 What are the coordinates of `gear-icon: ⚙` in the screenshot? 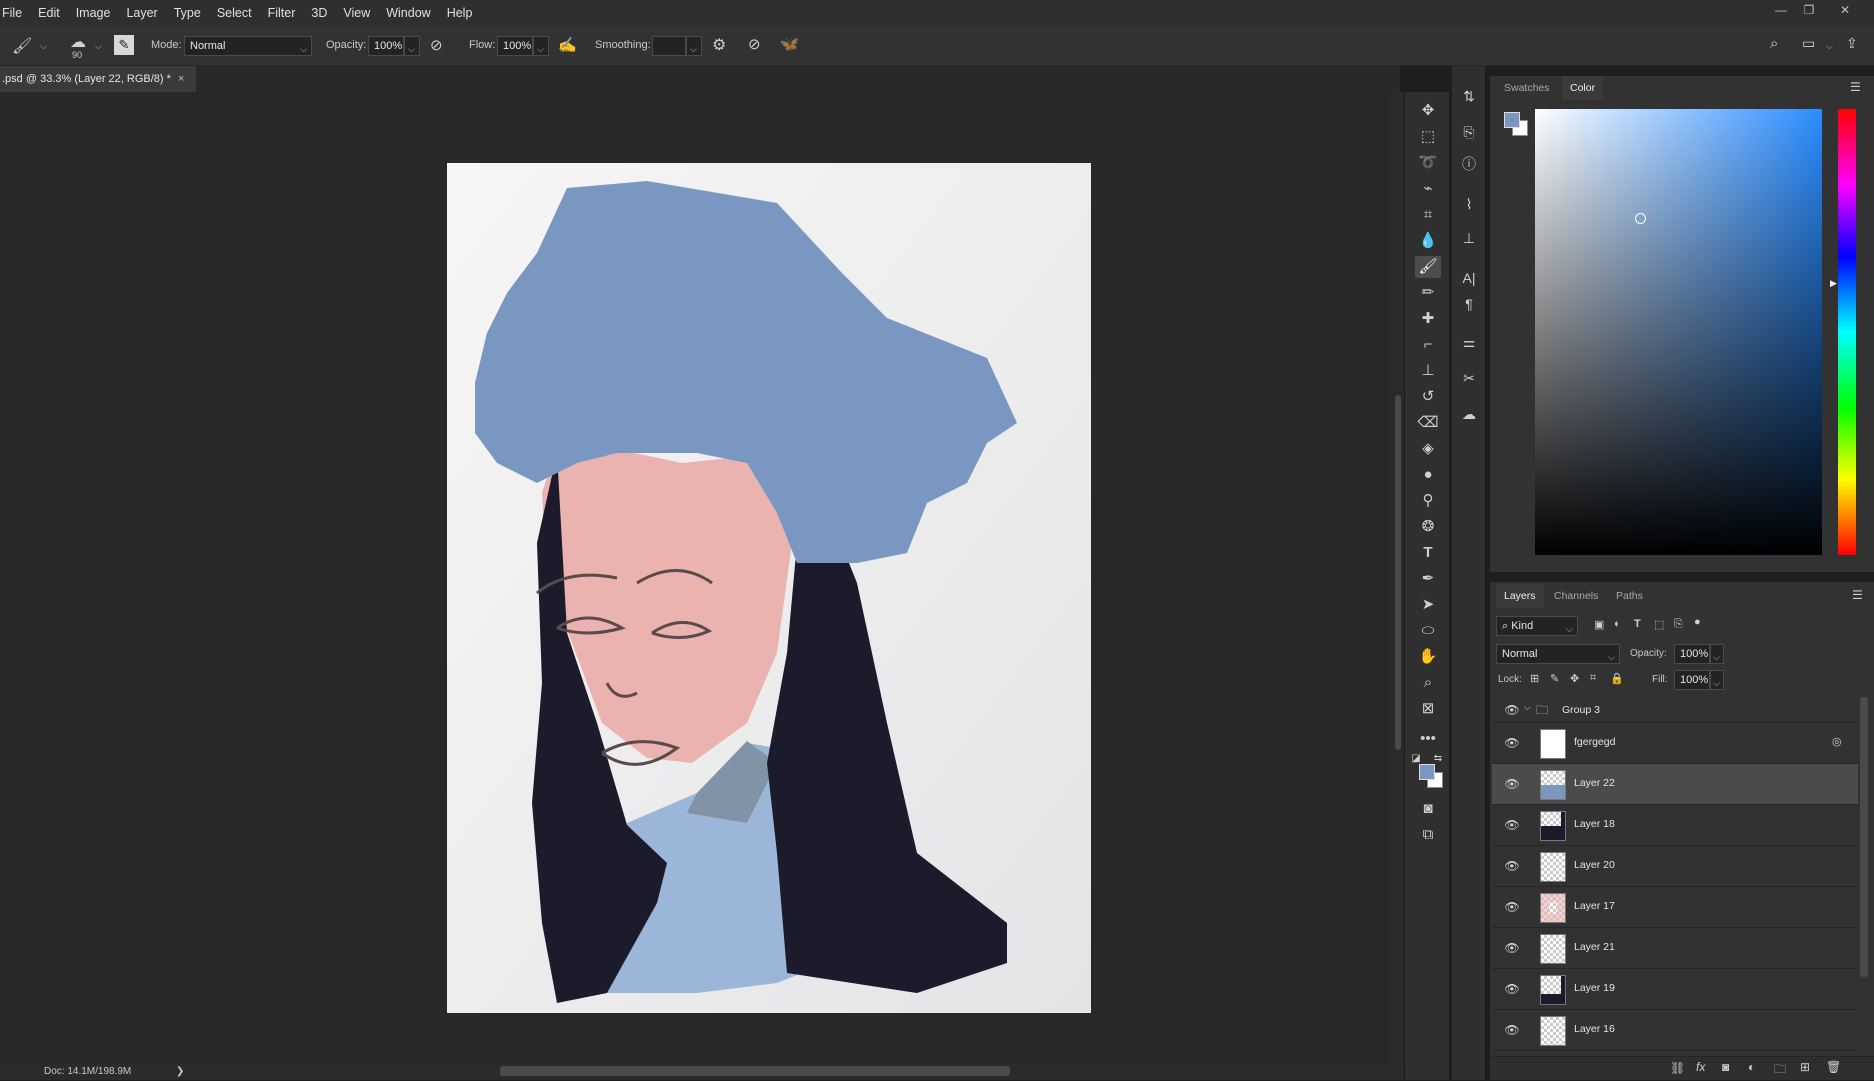 It's located at (719, 45).